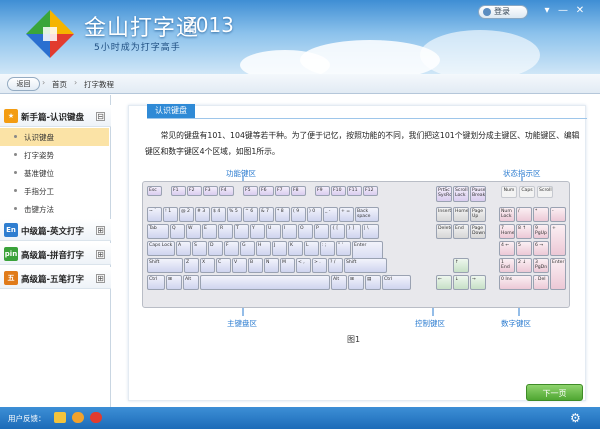  Describe the element at coordinates (353, 231) in the screenshot. I see `keyboard-key: } ]` at that location.